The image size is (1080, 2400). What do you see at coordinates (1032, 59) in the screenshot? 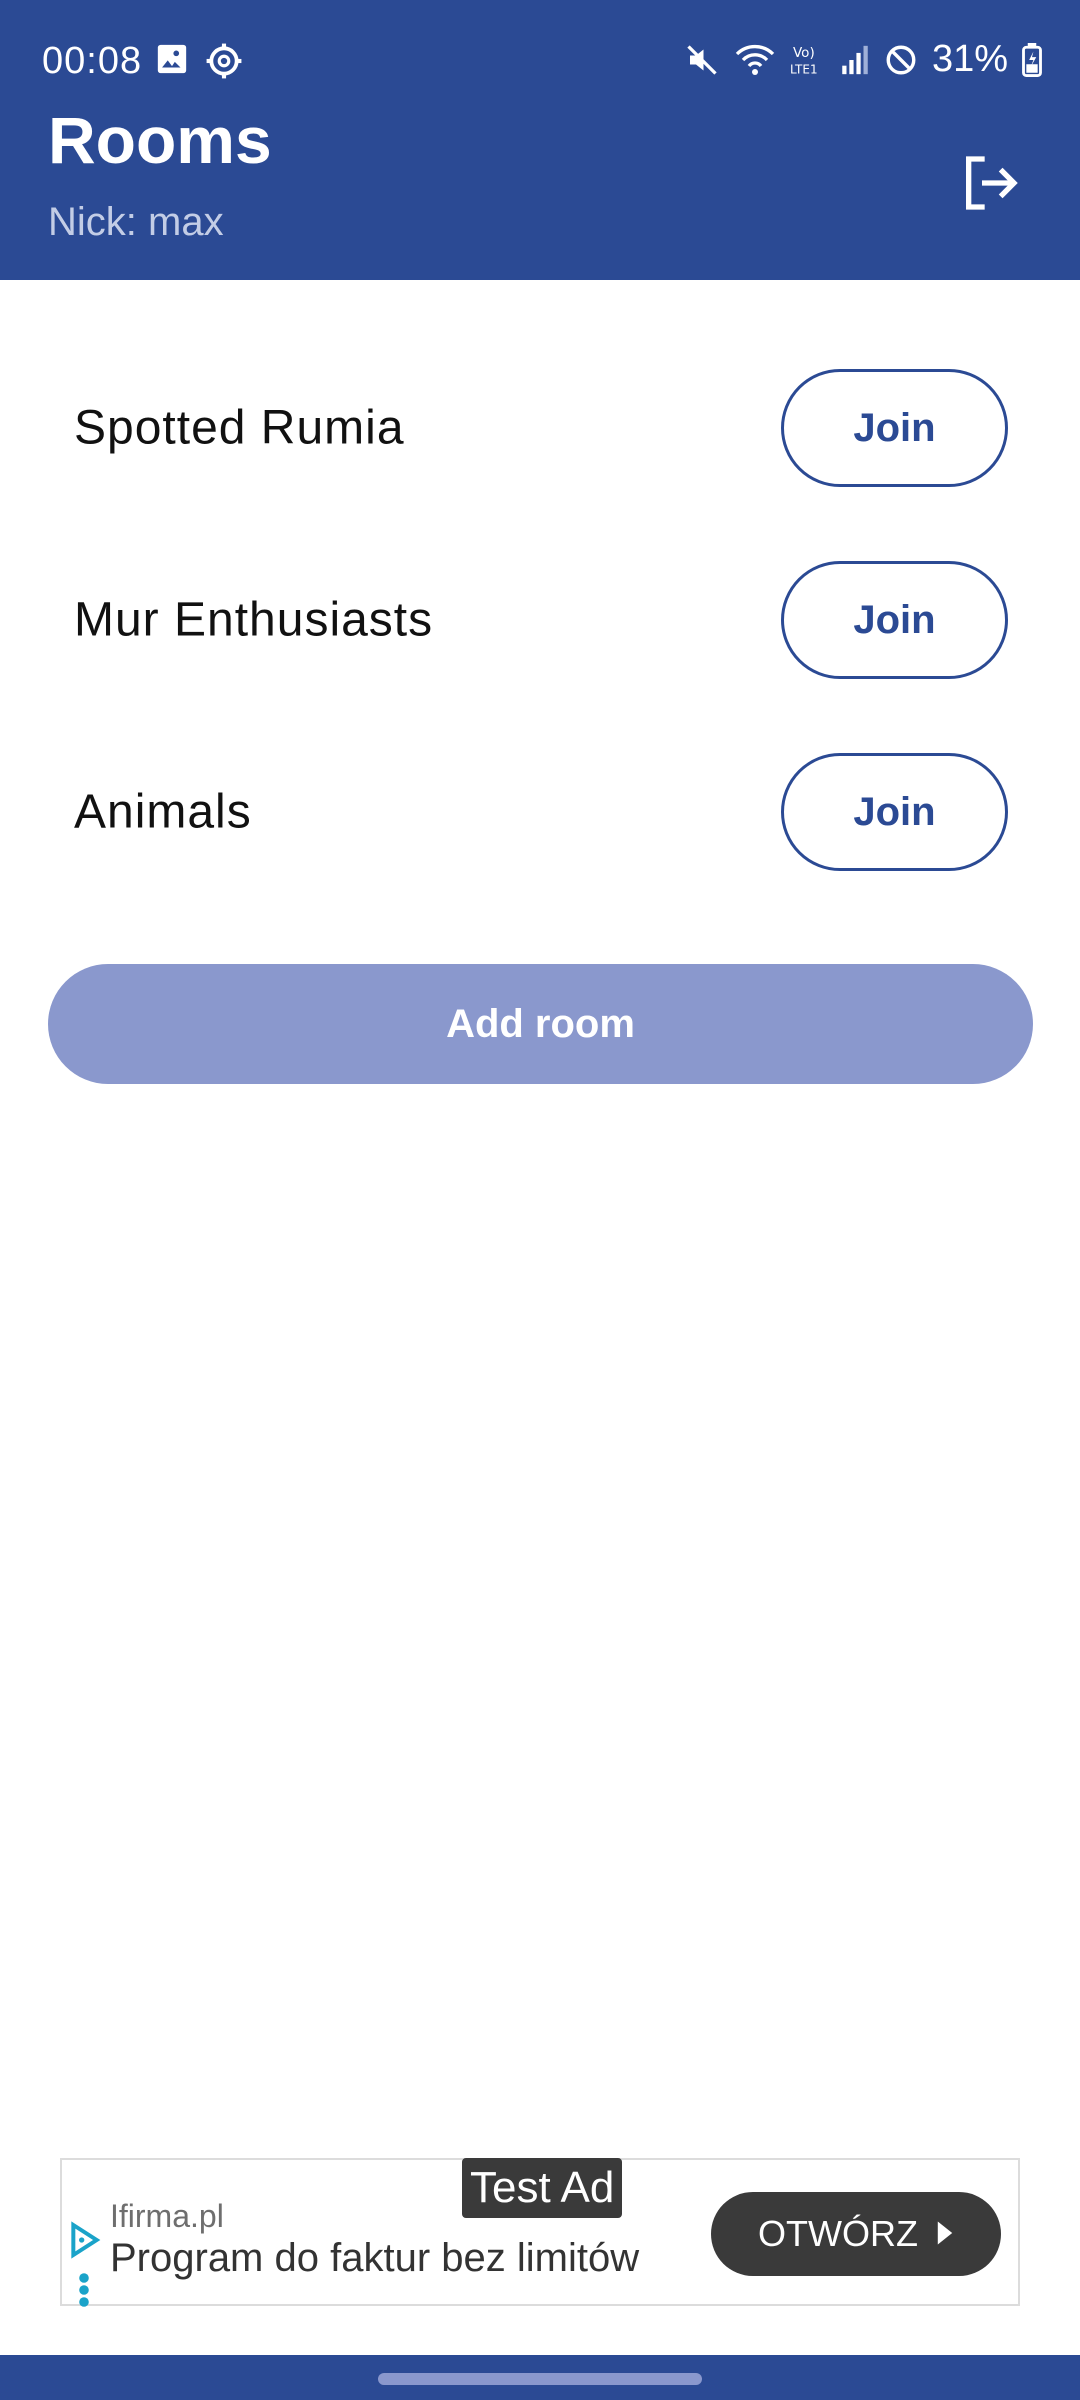
I see `battery-icon` at bounding box center [1032, 59].